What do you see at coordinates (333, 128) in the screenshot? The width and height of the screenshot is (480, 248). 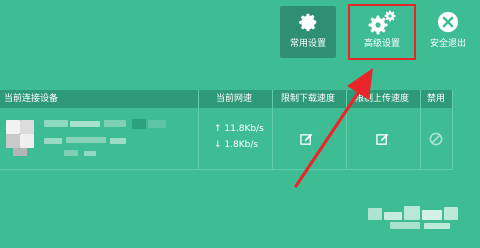 I see `annotation-arrow` at bounding box center [333, 128].